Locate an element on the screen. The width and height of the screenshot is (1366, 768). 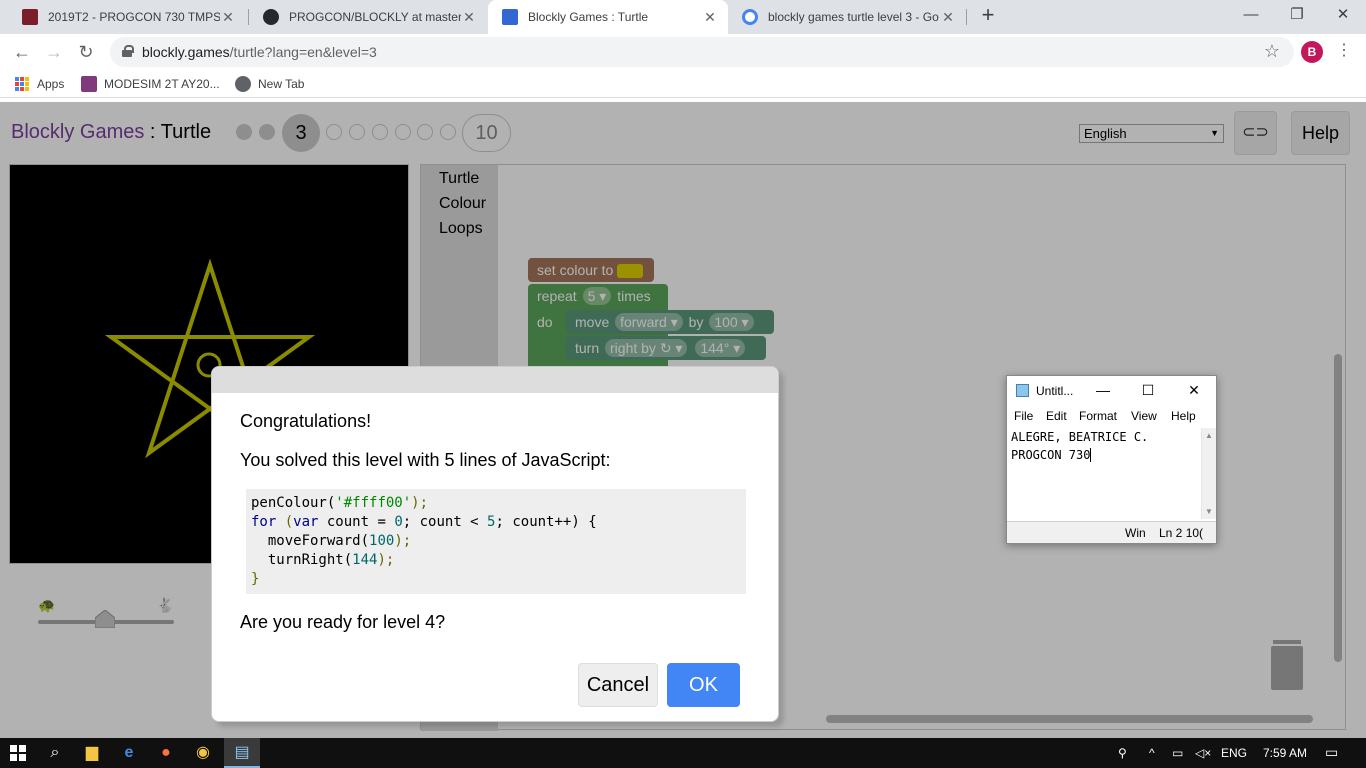
profile-avatar: B is located at coordinates (1312, 52).